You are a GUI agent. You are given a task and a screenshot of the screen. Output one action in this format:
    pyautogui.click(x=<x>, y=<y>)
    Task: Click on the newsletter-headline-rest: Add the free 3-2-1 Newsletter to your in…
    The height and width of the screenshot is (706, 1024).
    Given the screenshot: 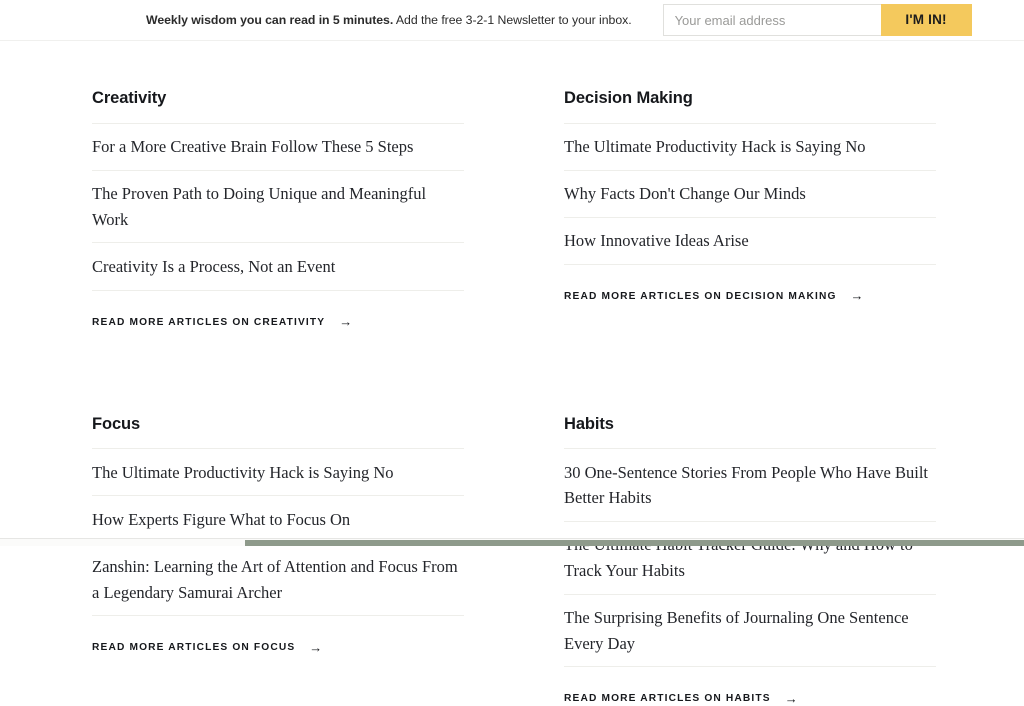 What is the action you would take?
    pyautogui.click(x=512, y=19)
    